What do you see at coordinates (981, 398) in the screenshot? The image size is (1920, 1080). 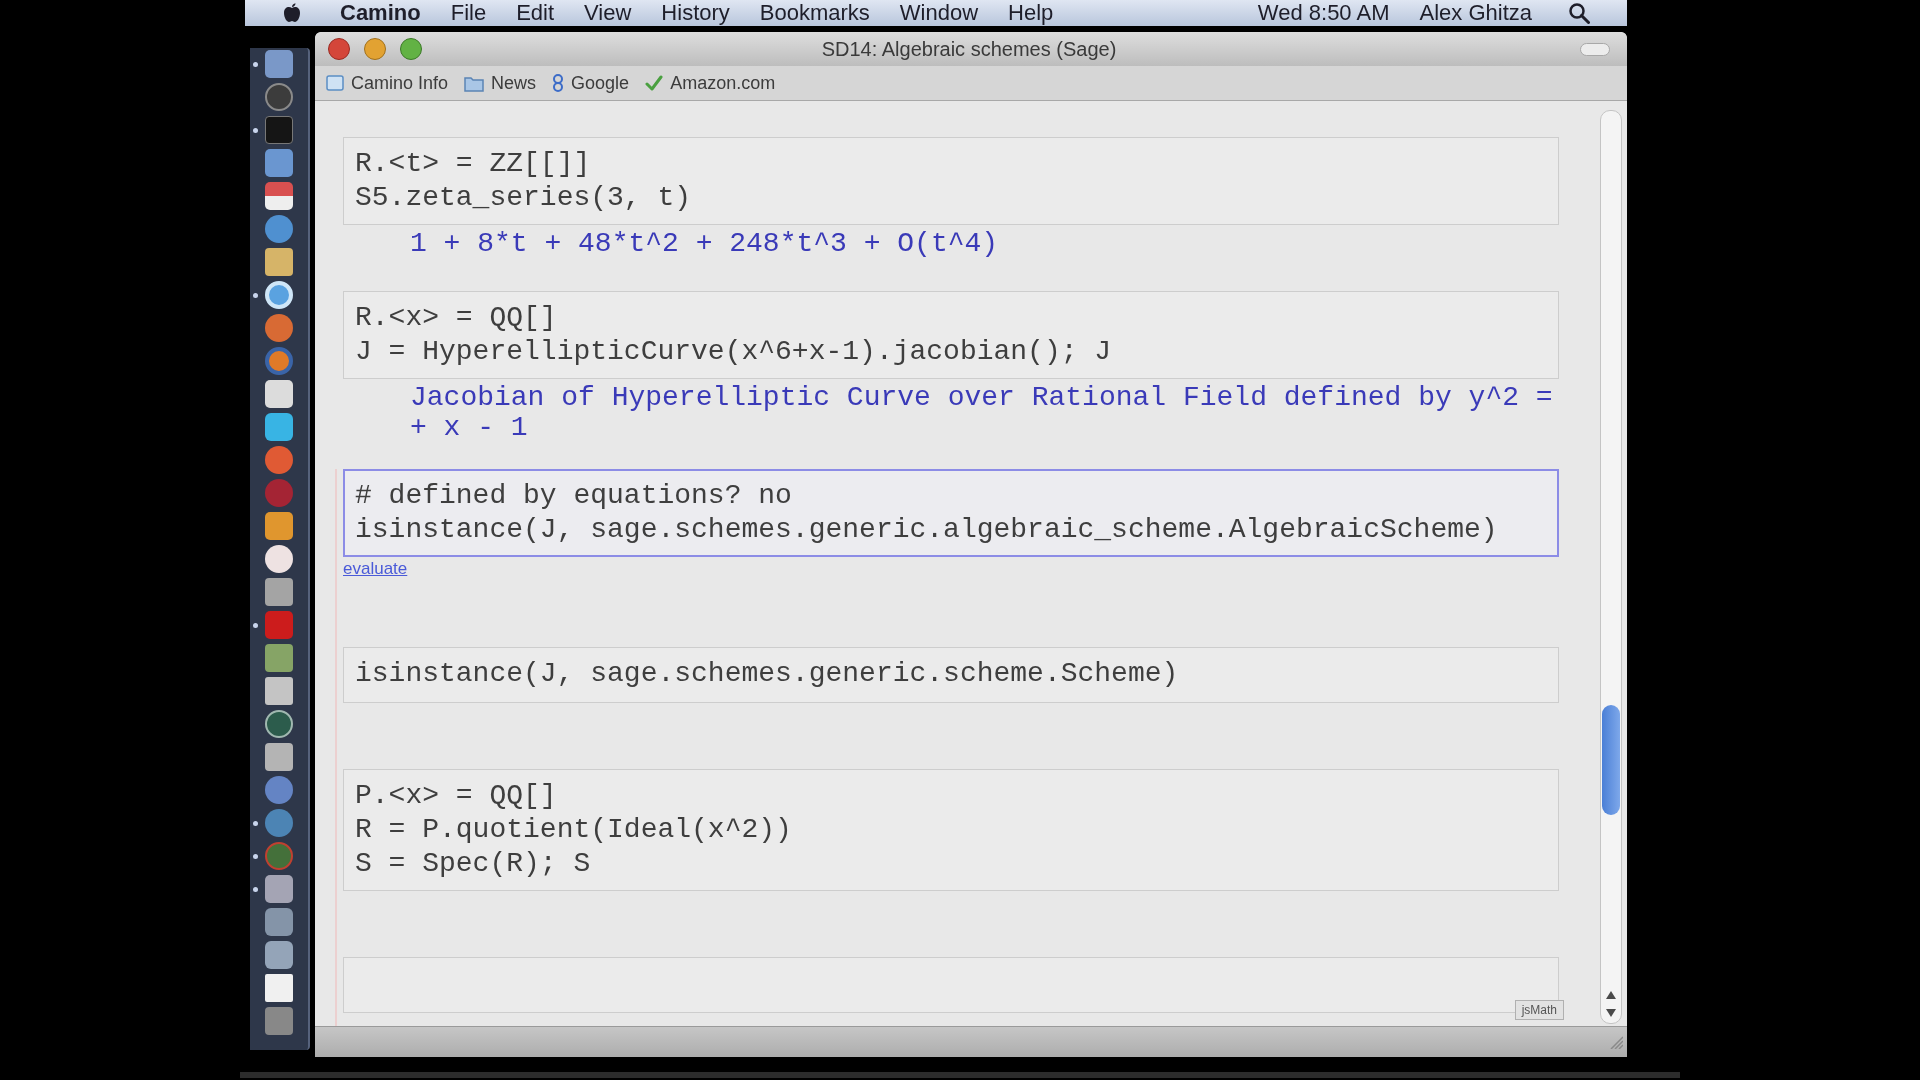 I see `output-line: Jacobian of Hyperelliptic Curve over Rational Field defined by y^2 =` at bounding box center [981, 398].